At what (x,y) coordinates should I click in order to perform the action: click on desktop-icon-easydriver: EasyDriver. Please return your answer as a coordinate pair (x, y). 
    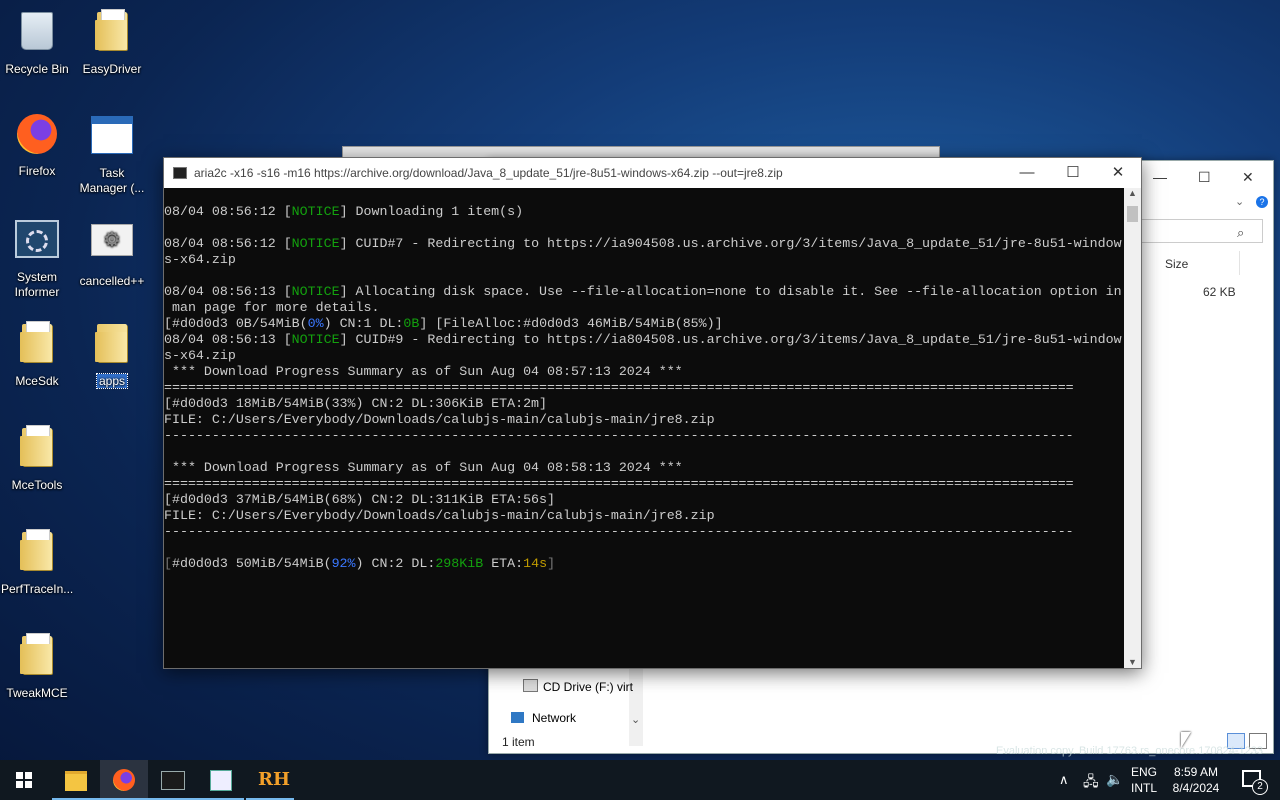
    Looking at the image, I should click on (112, 42).